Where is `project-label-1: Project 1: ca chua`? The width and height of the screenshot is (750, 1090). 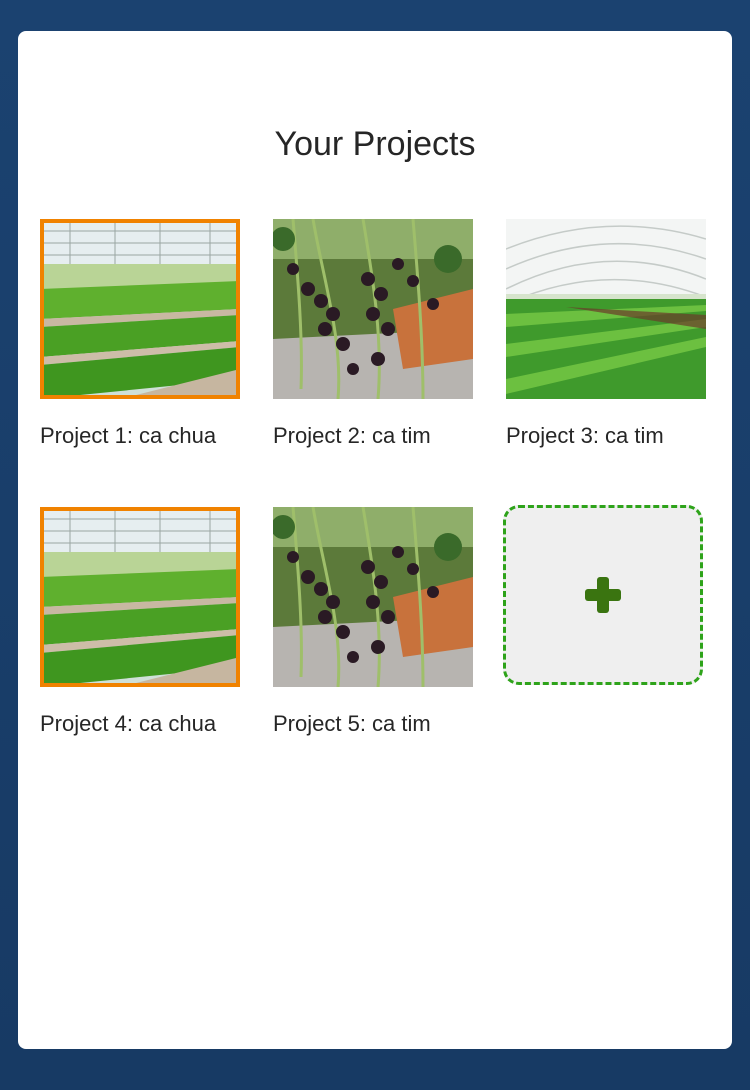
project-label-1: Project 1: ca chua is located at coordinates (128, 435).